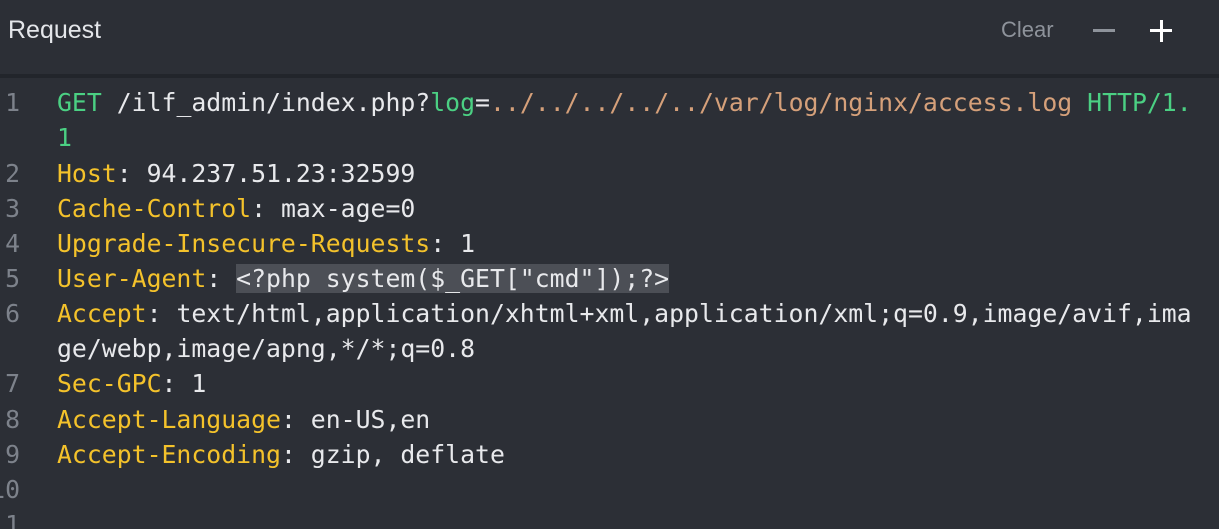 The image size is (1219, 529). Describe the element at coordinates (12, 173) in the screenshot. I see `line-number: 2` at that location.